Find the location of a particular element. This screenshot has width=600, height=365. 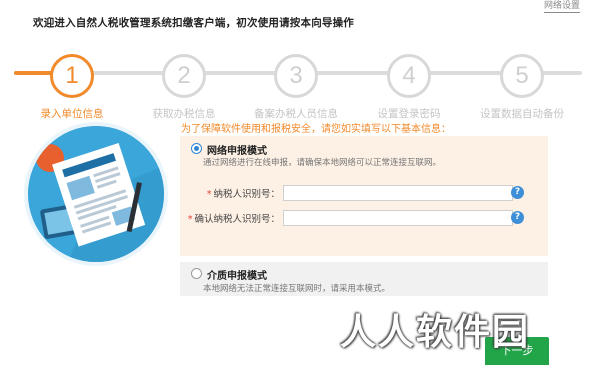

taxpayer-id-label: * 纳税人识别号： is located at coordinates (230, 193).